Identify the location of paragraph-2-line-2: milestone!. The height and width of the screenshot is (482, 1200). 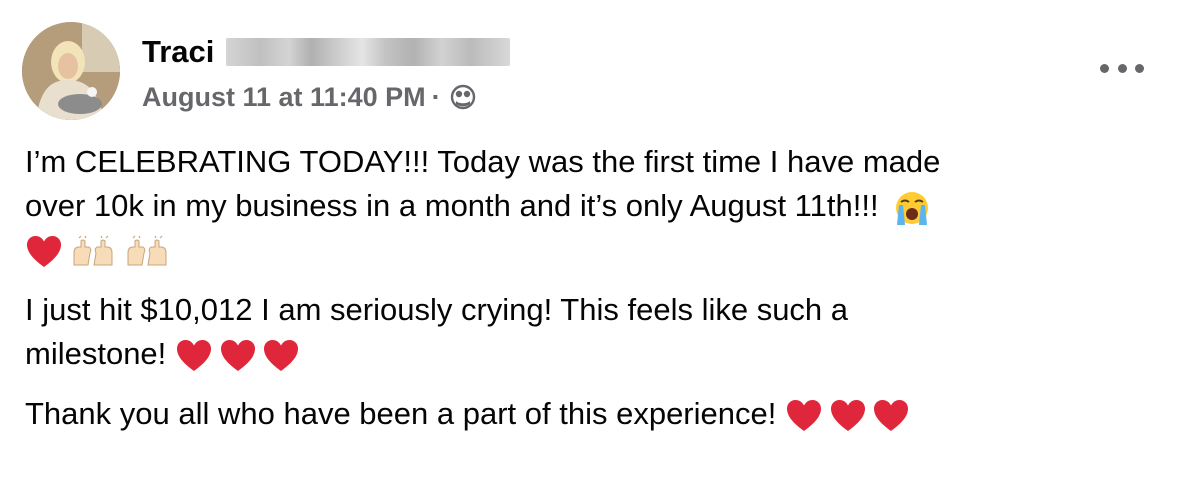
(96, 353).